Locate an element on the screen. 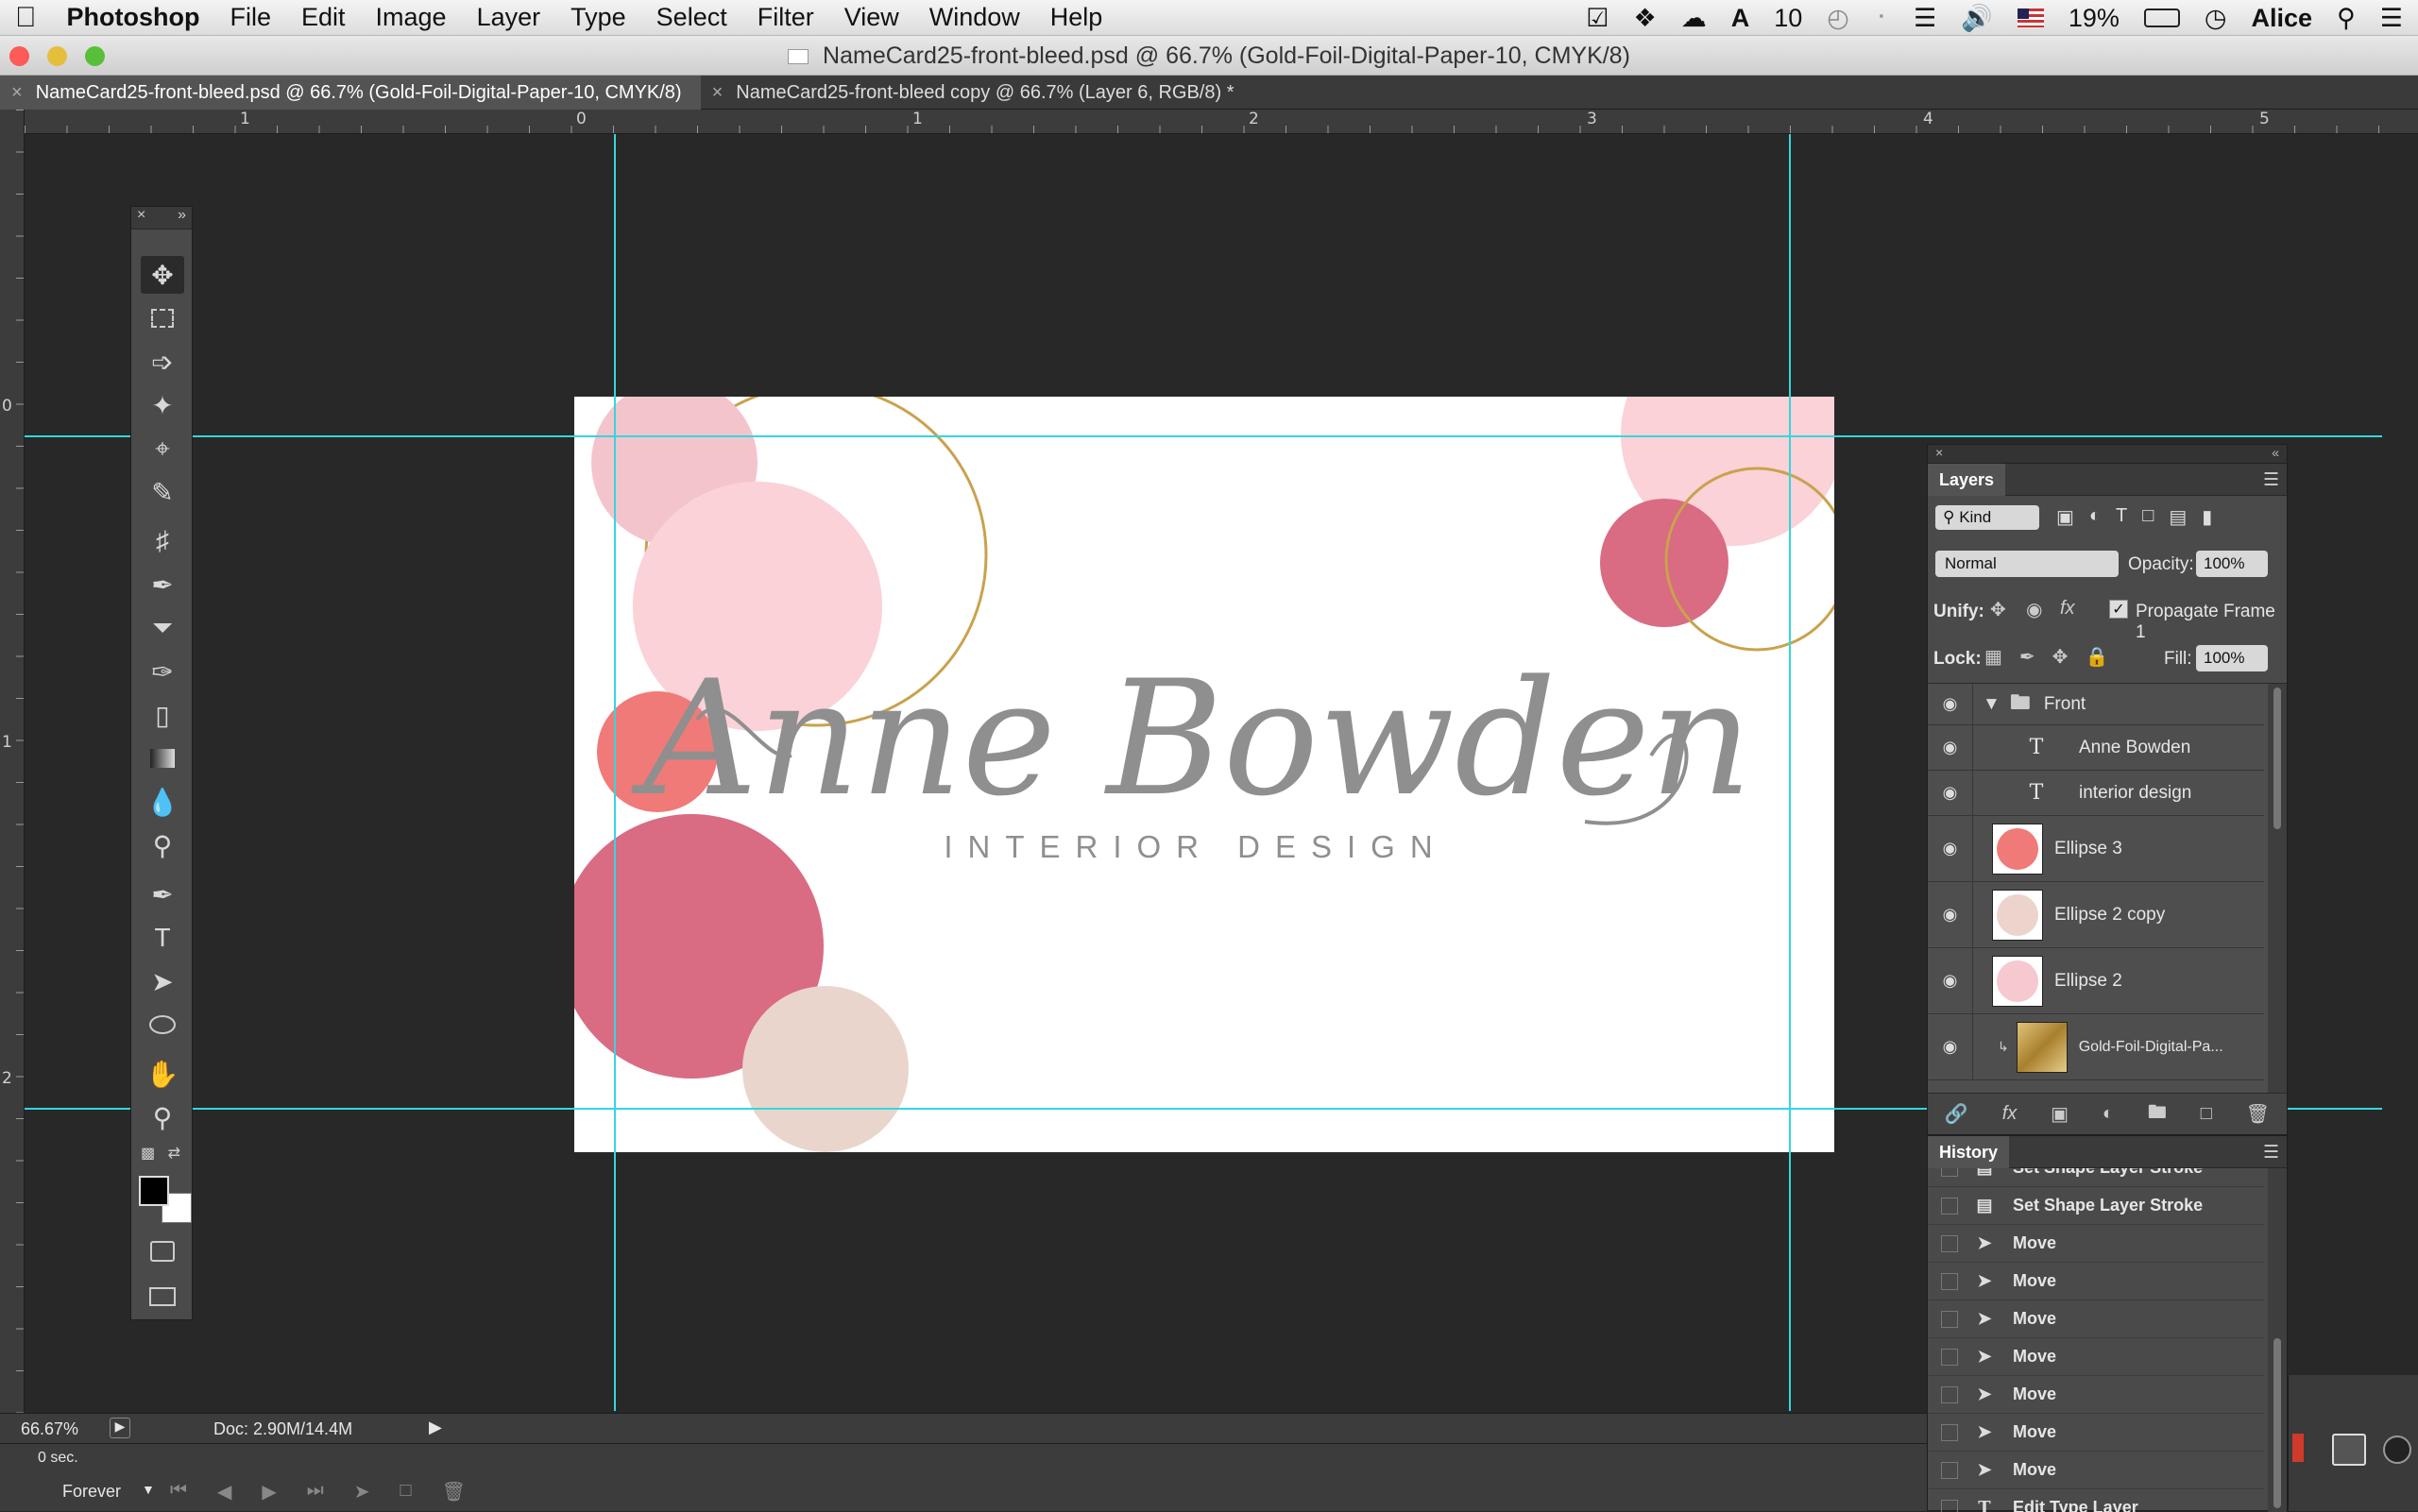  user-name: Alice is located at coordinates (2281, 18).